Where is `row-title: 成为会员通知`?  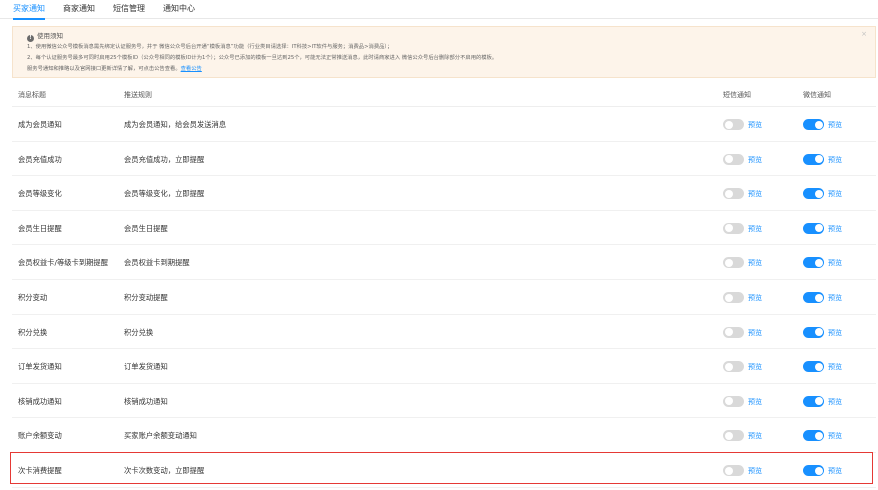
row-title: 成为会员通知 is located at coordinates (40, 124).